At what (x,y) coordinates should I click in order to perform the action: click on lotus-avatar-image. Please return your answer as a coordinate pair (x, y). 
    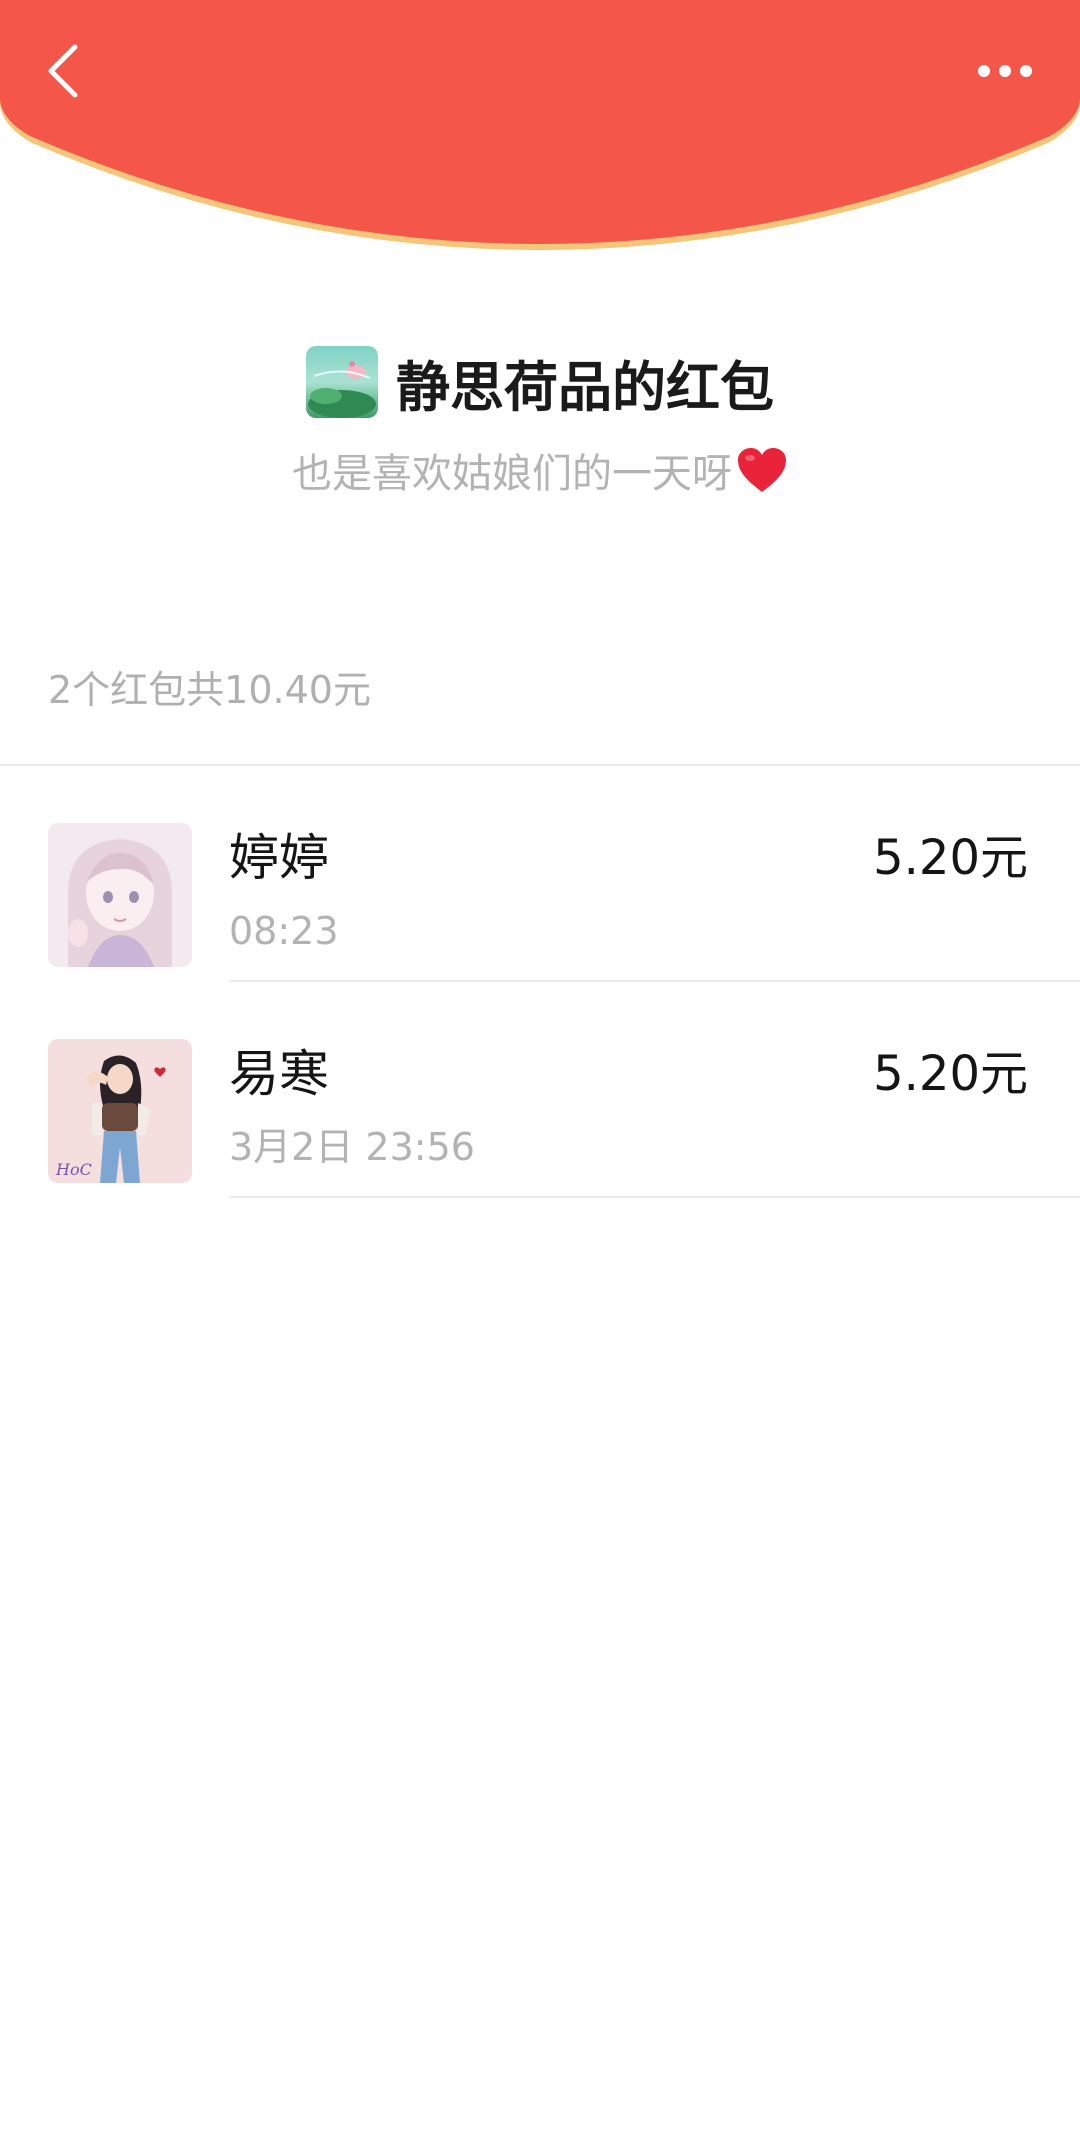
    Looking at the image, I should click on (342, 382).